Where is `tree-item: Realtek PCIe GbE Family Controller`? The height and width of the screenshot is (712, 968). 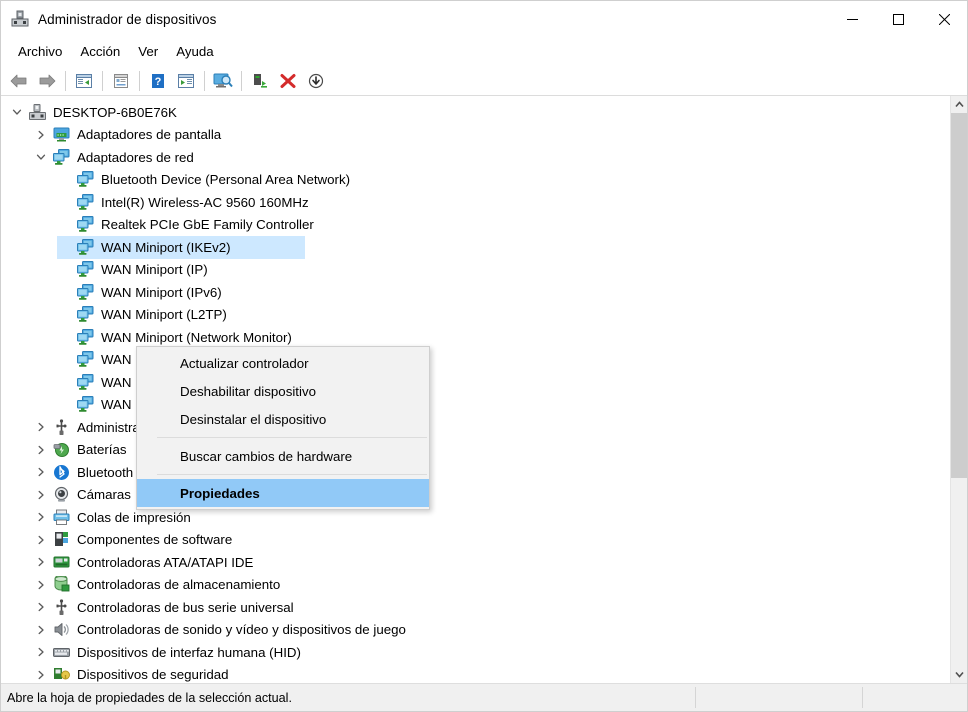 tree-item: Realtek PCIe GbE Family Controller is located at coordinates (475, 225).